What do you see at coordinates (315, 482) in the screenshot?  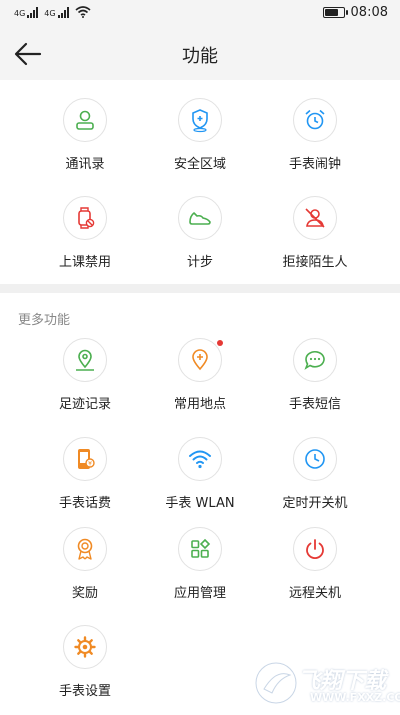 I see `function-timer-power: 定时开关机` at bounding box center [315, 482].